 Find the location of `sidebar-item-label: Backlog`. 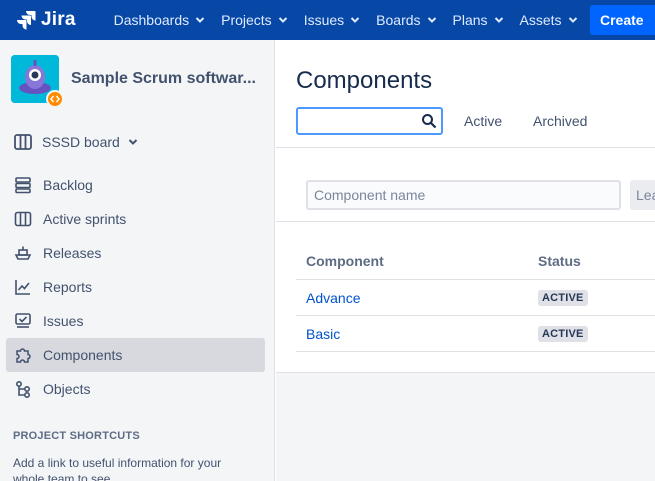

sidebar-item-label: Backlog is located at coordinates (68, 185).